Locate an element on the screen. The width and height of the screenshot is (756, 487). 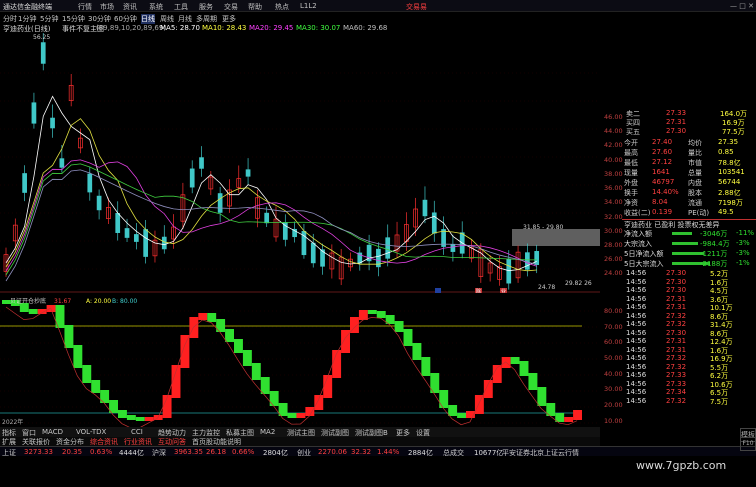
menu-item: 热点 is located at coordinates (282, 7).